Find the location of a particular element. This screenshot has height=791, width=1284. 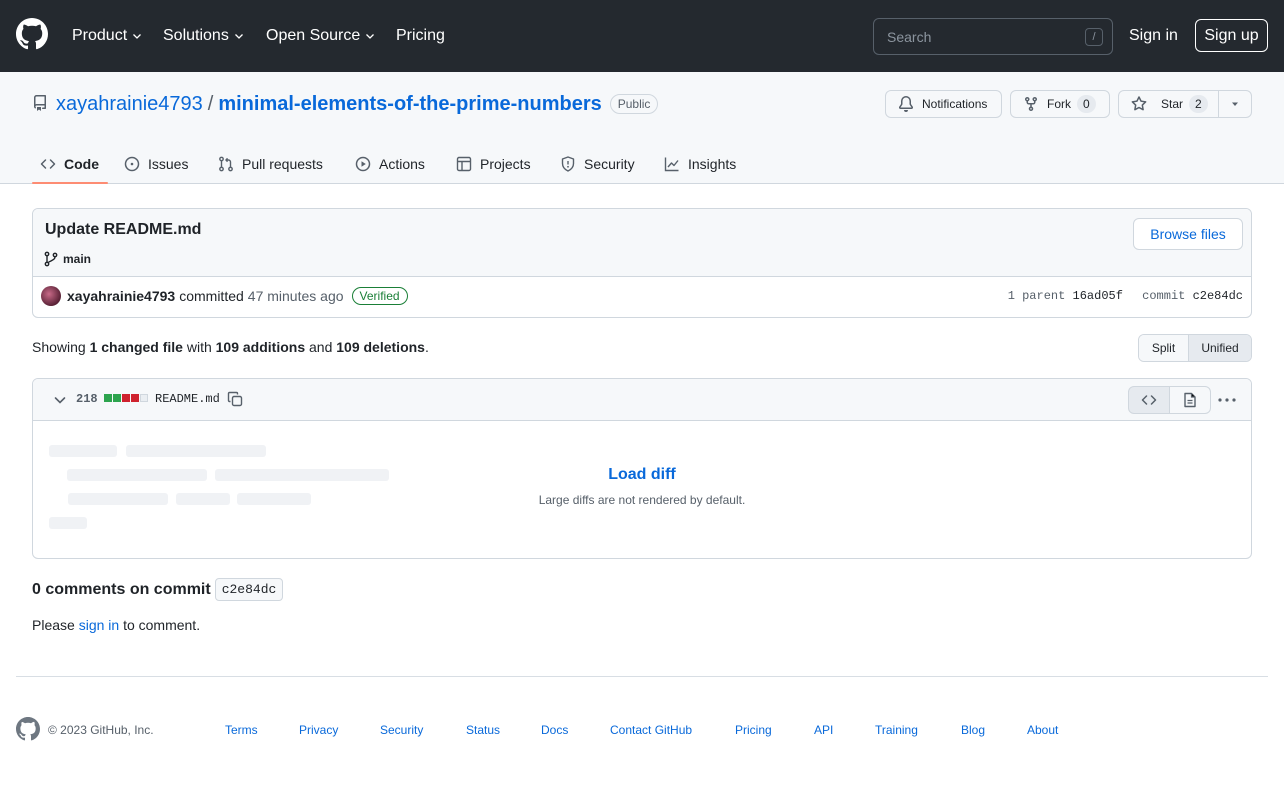

diff-view-toggle: Split Unified is located at coordinates (1195, 348).